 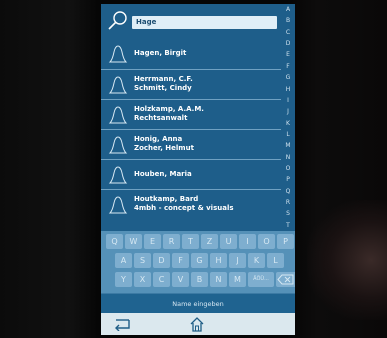 What do you see at coordinates (204, 114) in the screenshot?
I see `contact-name: Holzkamp, A.A.M. Rechtsanwalt` at bounding box center [204, 114].